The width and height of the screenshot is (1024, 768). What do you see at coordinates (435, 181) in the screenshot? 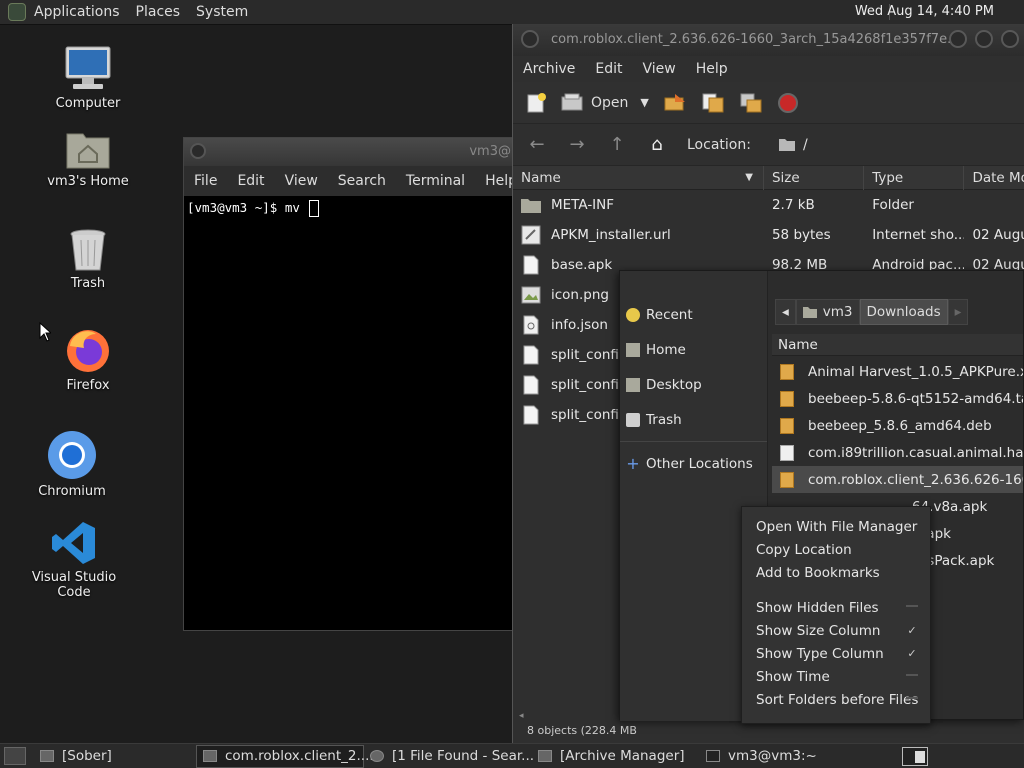
I see `terminal-menu-terminal: Terminal` at bounding box center [435, 181].